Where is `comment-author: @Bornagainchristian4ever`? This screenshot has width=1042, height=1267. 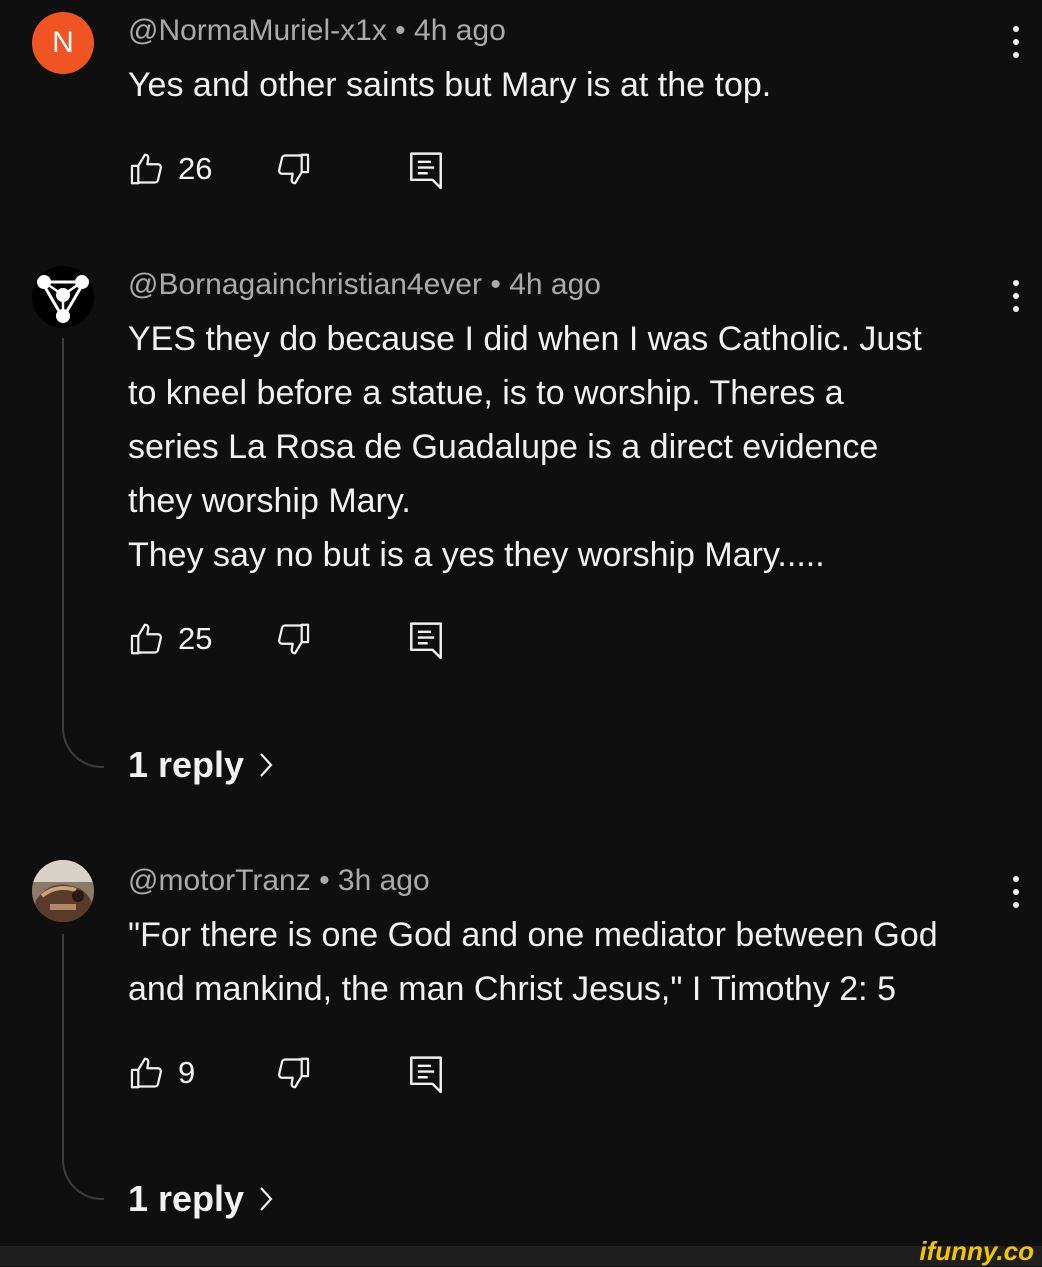
comment-author: @Bornagainchristian4ever is located at coordinates (305, 284).